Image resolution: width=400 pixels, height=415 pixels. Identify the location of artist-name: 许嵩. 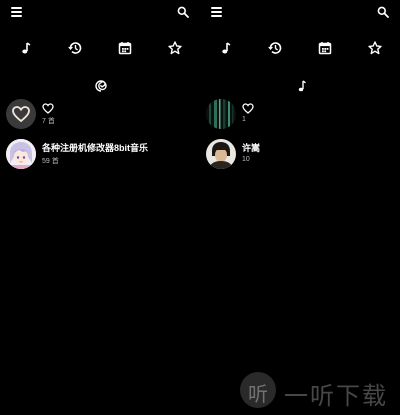
(251, 148).